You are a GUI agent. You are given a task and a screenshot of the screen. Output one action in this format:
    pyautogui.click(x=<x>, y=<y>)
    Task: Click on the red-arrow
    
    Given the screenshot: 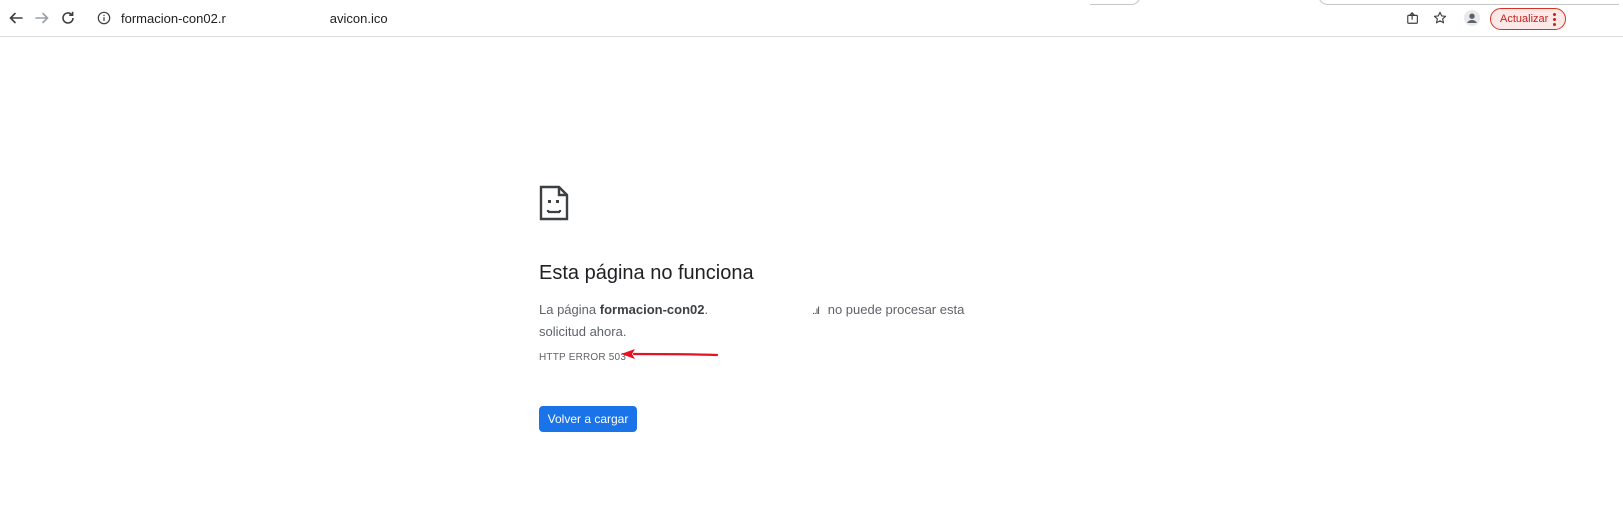 What is the action you would take?
    pyautogui.click(x=670, y=354)
    